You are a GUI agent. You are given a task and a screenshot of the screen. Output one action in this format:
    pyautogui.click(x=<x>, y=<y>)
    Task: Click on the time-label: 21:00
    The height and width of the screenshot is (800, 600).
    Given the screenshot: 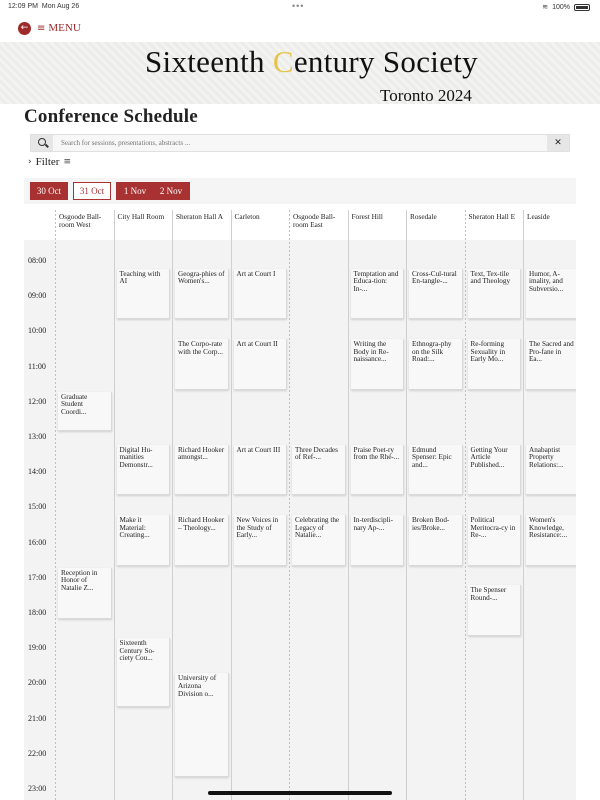 What is the action you would take?
    pyautogui.click(x=37, y=718)
    